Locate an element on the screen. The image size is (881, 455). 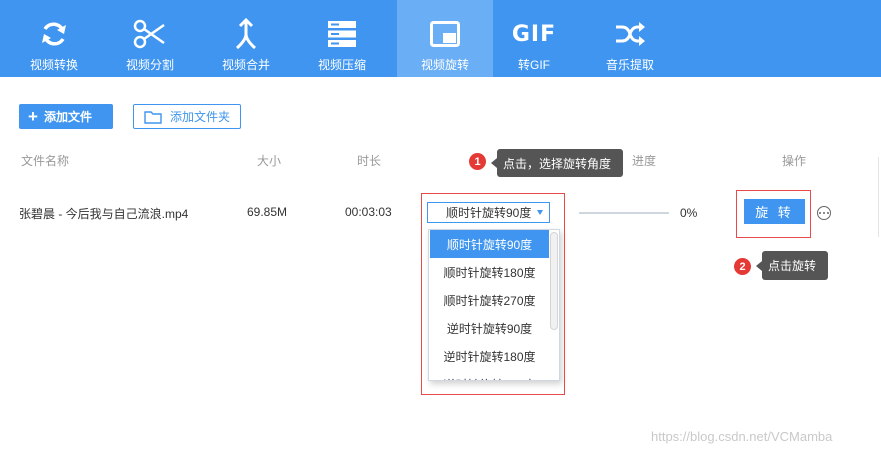
tab-label: 视频旋转 is located at coordinates (444, 65).